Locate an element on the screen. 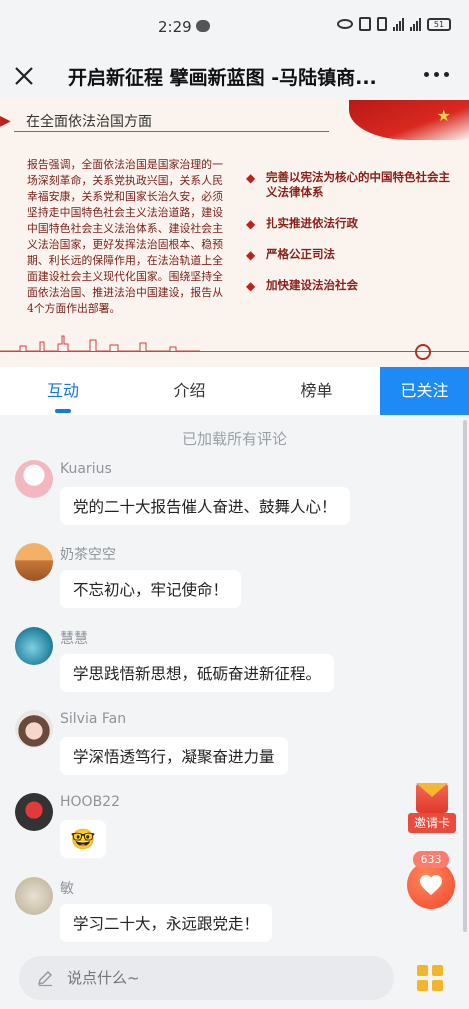  comment-item: 奶茶空空 不忘初心，牢记使命！ is located at coordinates (234, 583).